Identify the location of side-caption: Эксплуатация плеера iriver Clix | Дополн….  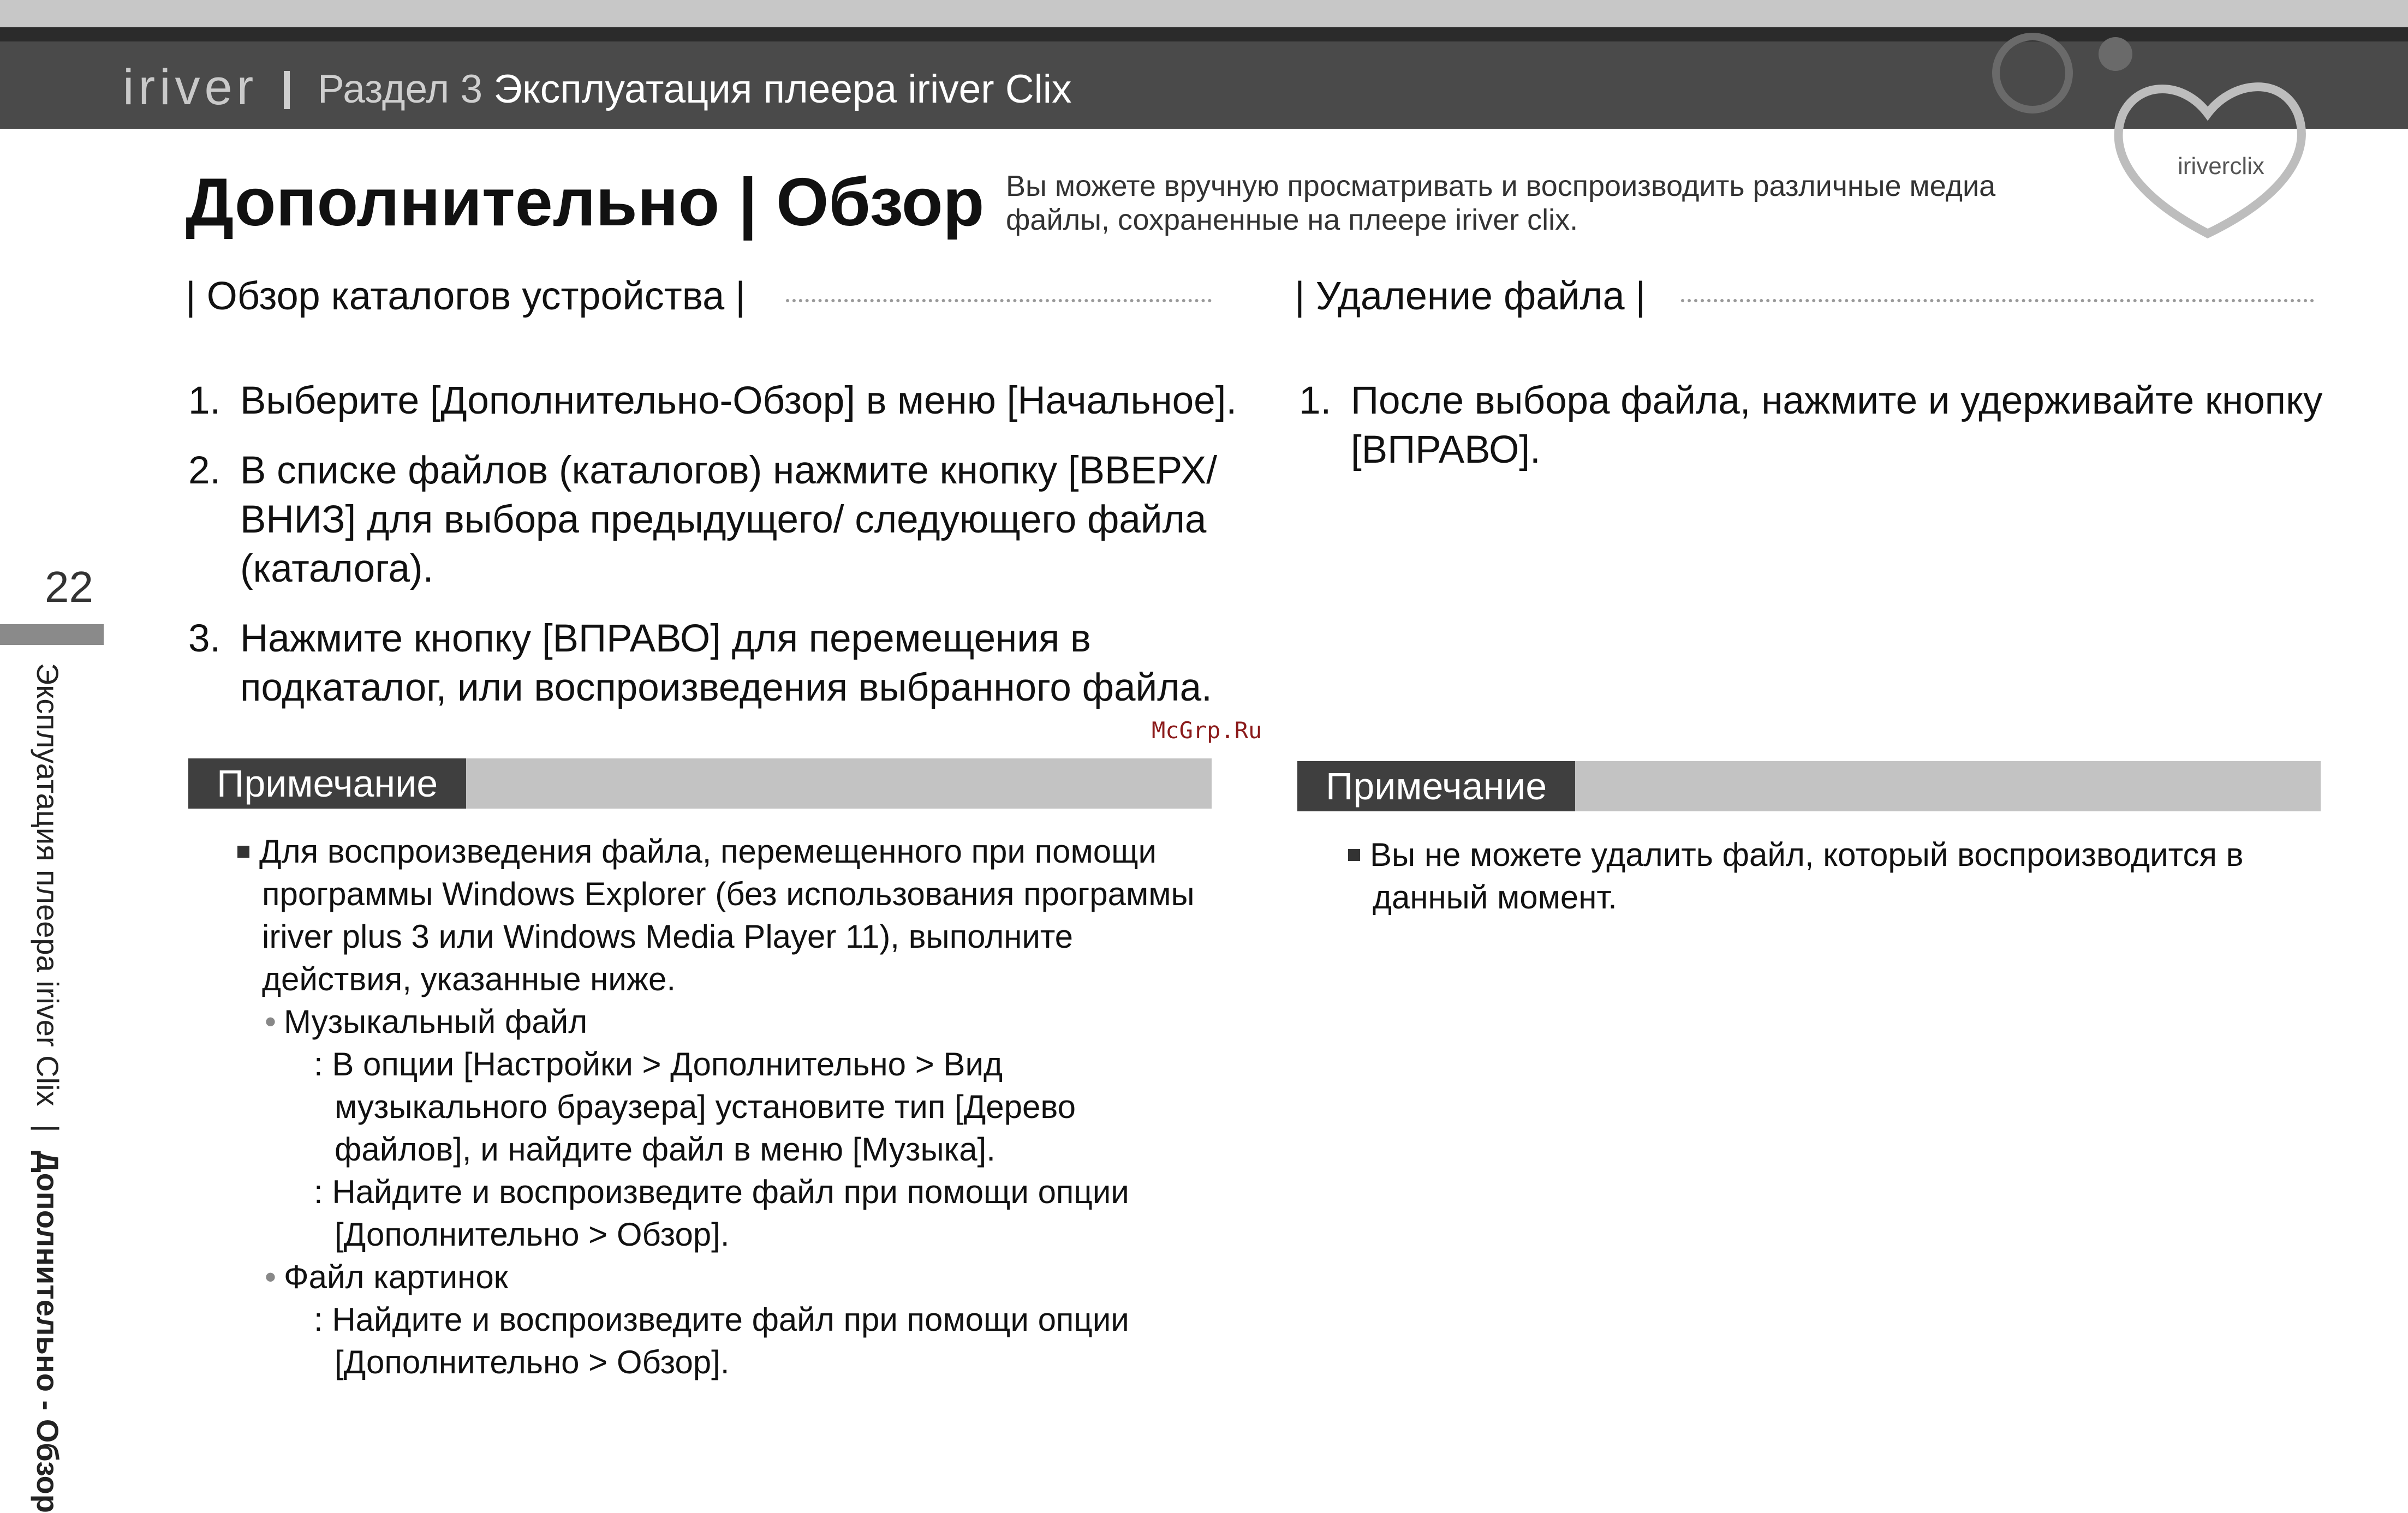
(48, 1088).